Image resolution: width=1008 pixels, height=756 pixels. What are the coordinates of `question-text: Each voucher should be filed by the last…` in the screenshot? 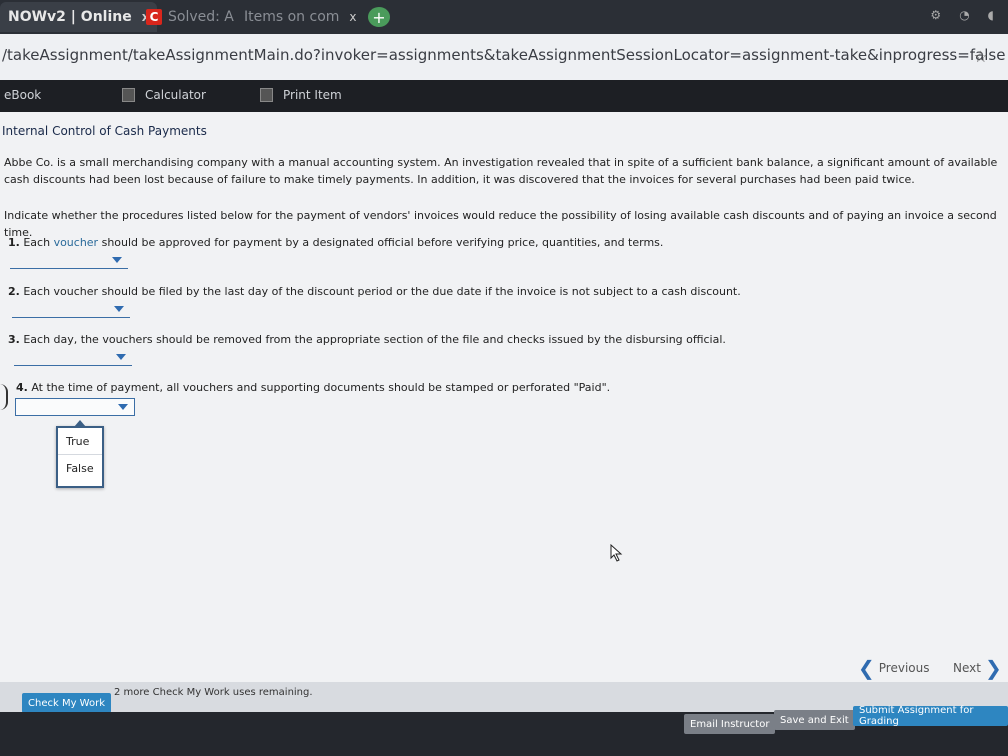 It's located at (382, 291).